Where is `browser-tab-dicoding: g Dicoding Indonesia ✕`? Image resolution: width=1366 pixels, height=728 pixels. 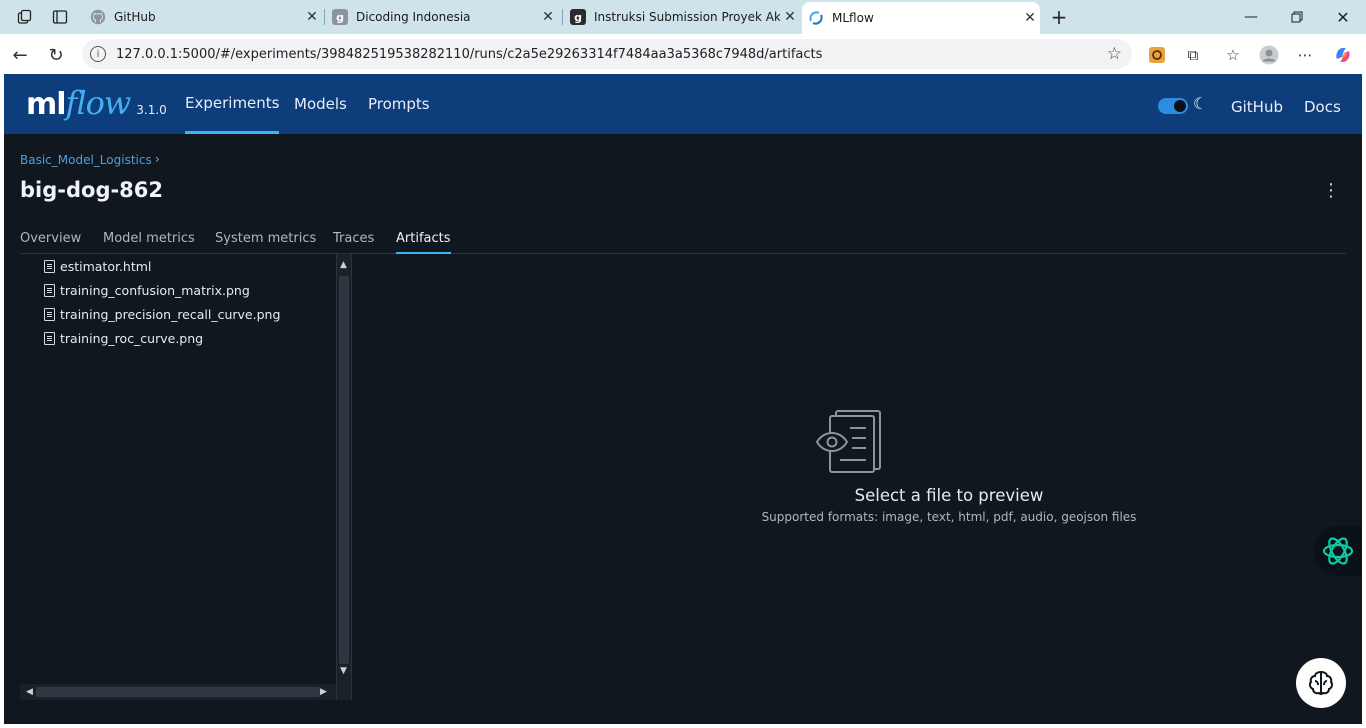
browser-tab-dicoding: g Dicoding Indonesia ✕ is located at coordinates (442, 17).